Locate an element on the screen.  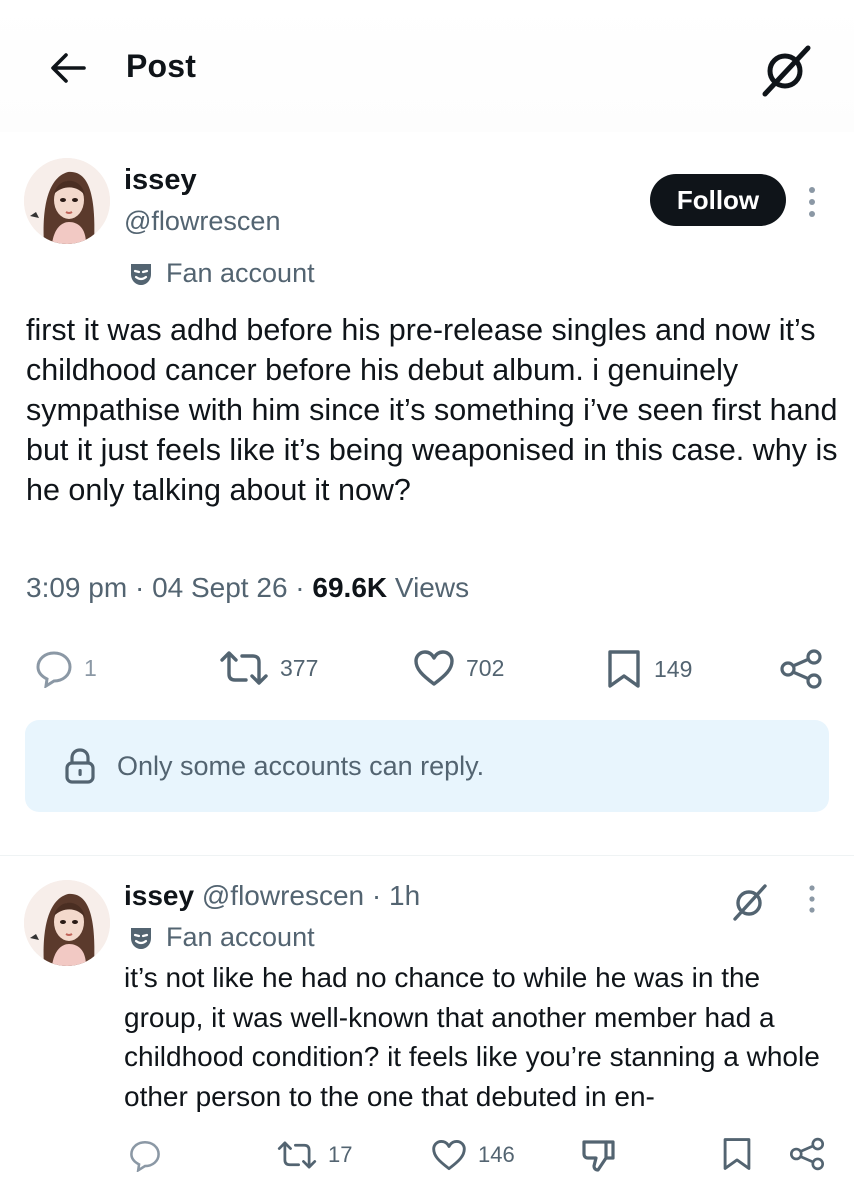
author-handle: @flowrescen is located at coordinates (202, 221).